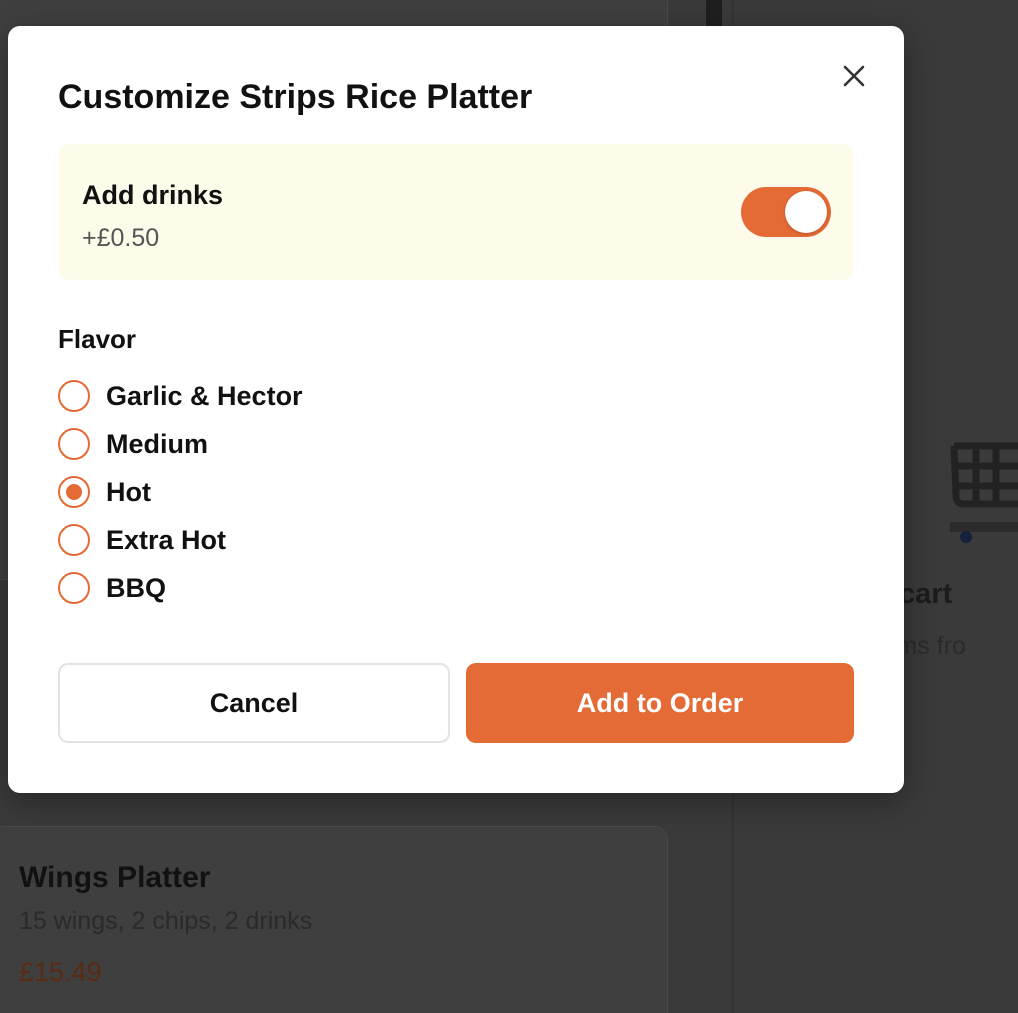  Describe the element at coordinates (166, 921) in the screenshot. I see `menu-item-description: 15 wings, 2 chips, 2 drinks` at that location.